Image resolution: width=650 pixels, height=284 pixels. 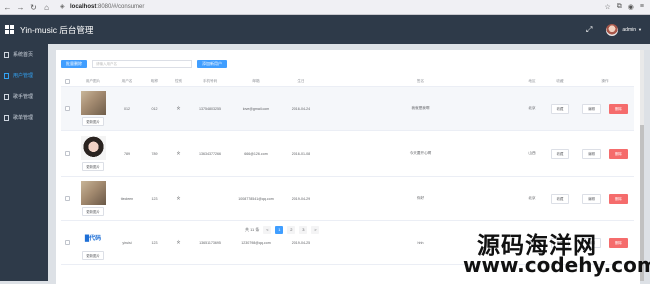 What do you see at coordinates (154, 108) in the screenshot?
I see `nickname-cell: 012` at bounding box center [154, 108].